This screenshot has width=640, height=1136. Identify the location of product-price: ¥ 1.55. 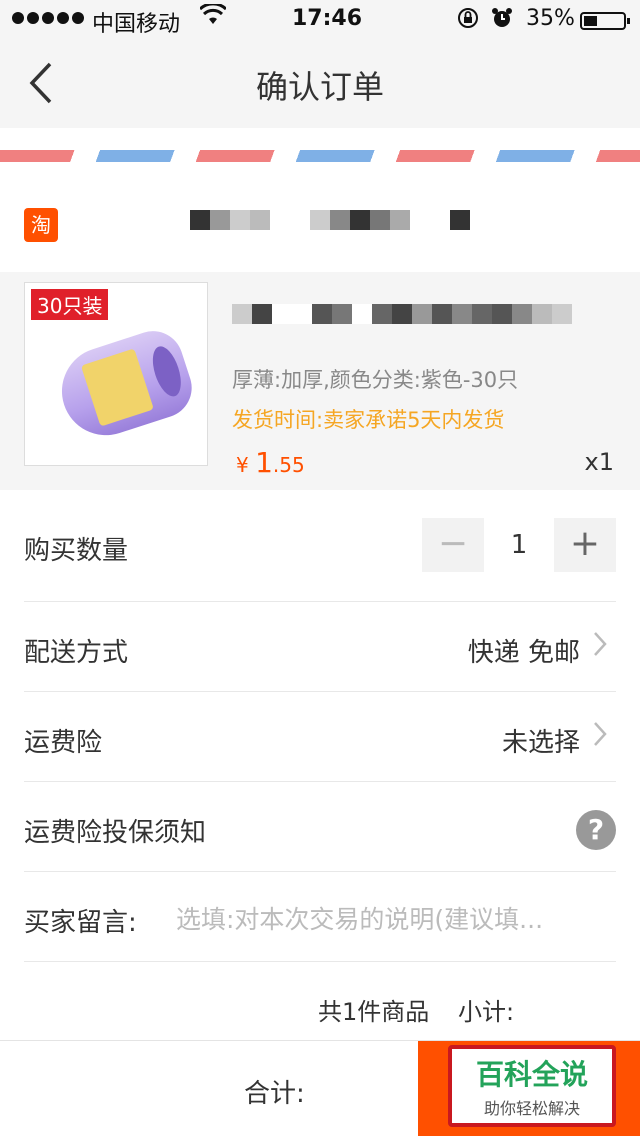
(270, 462).